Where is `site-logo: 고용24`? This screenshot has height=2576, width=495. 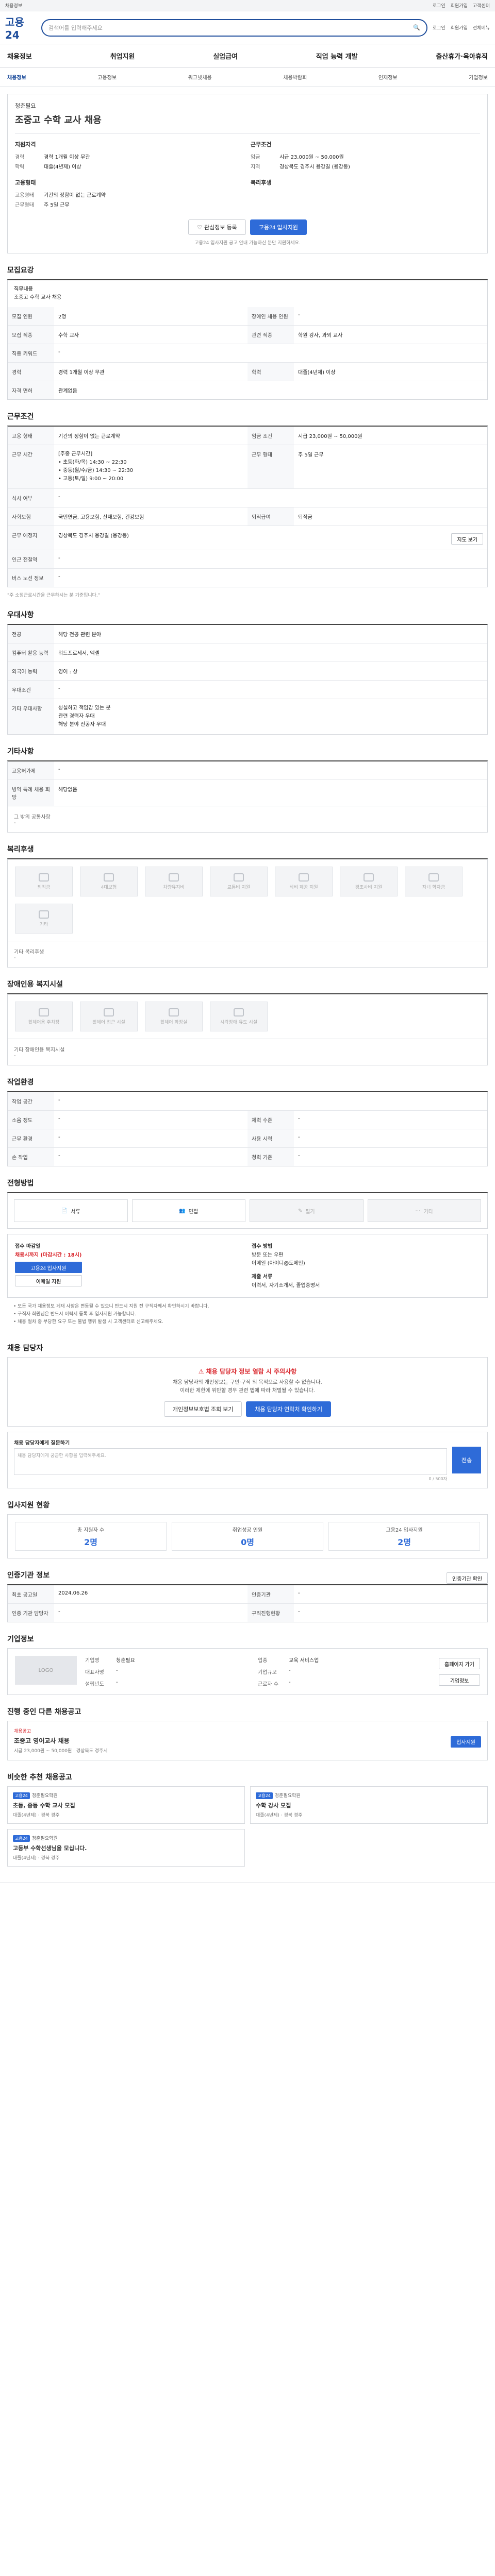 site-logo: 고용24 is located at coordinates (20, 27).